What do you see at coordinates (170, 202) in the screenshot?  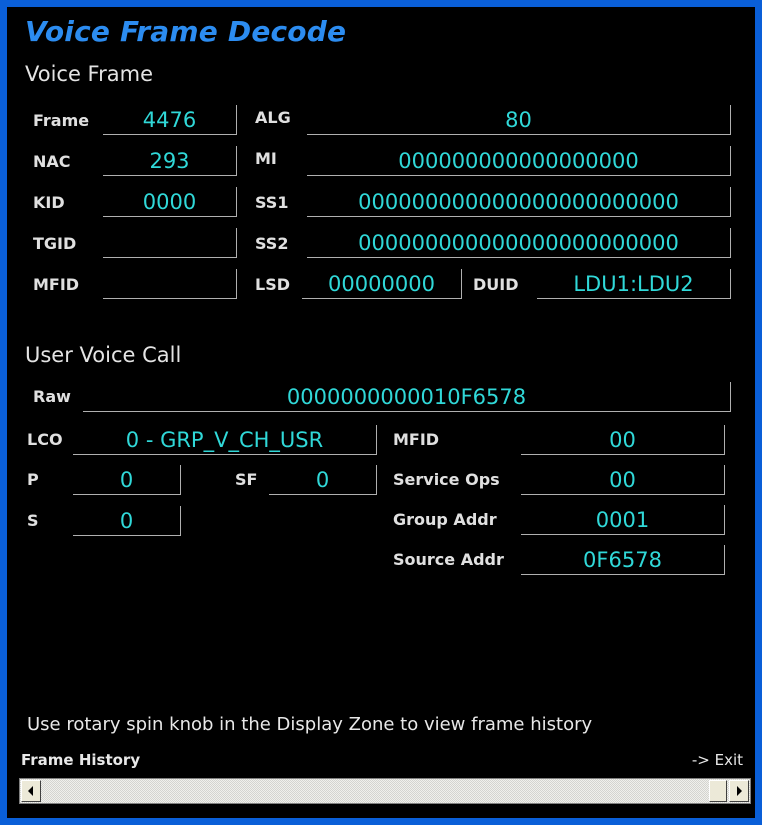 I see `kid-value: 0000` at bounding box center [170, 202].